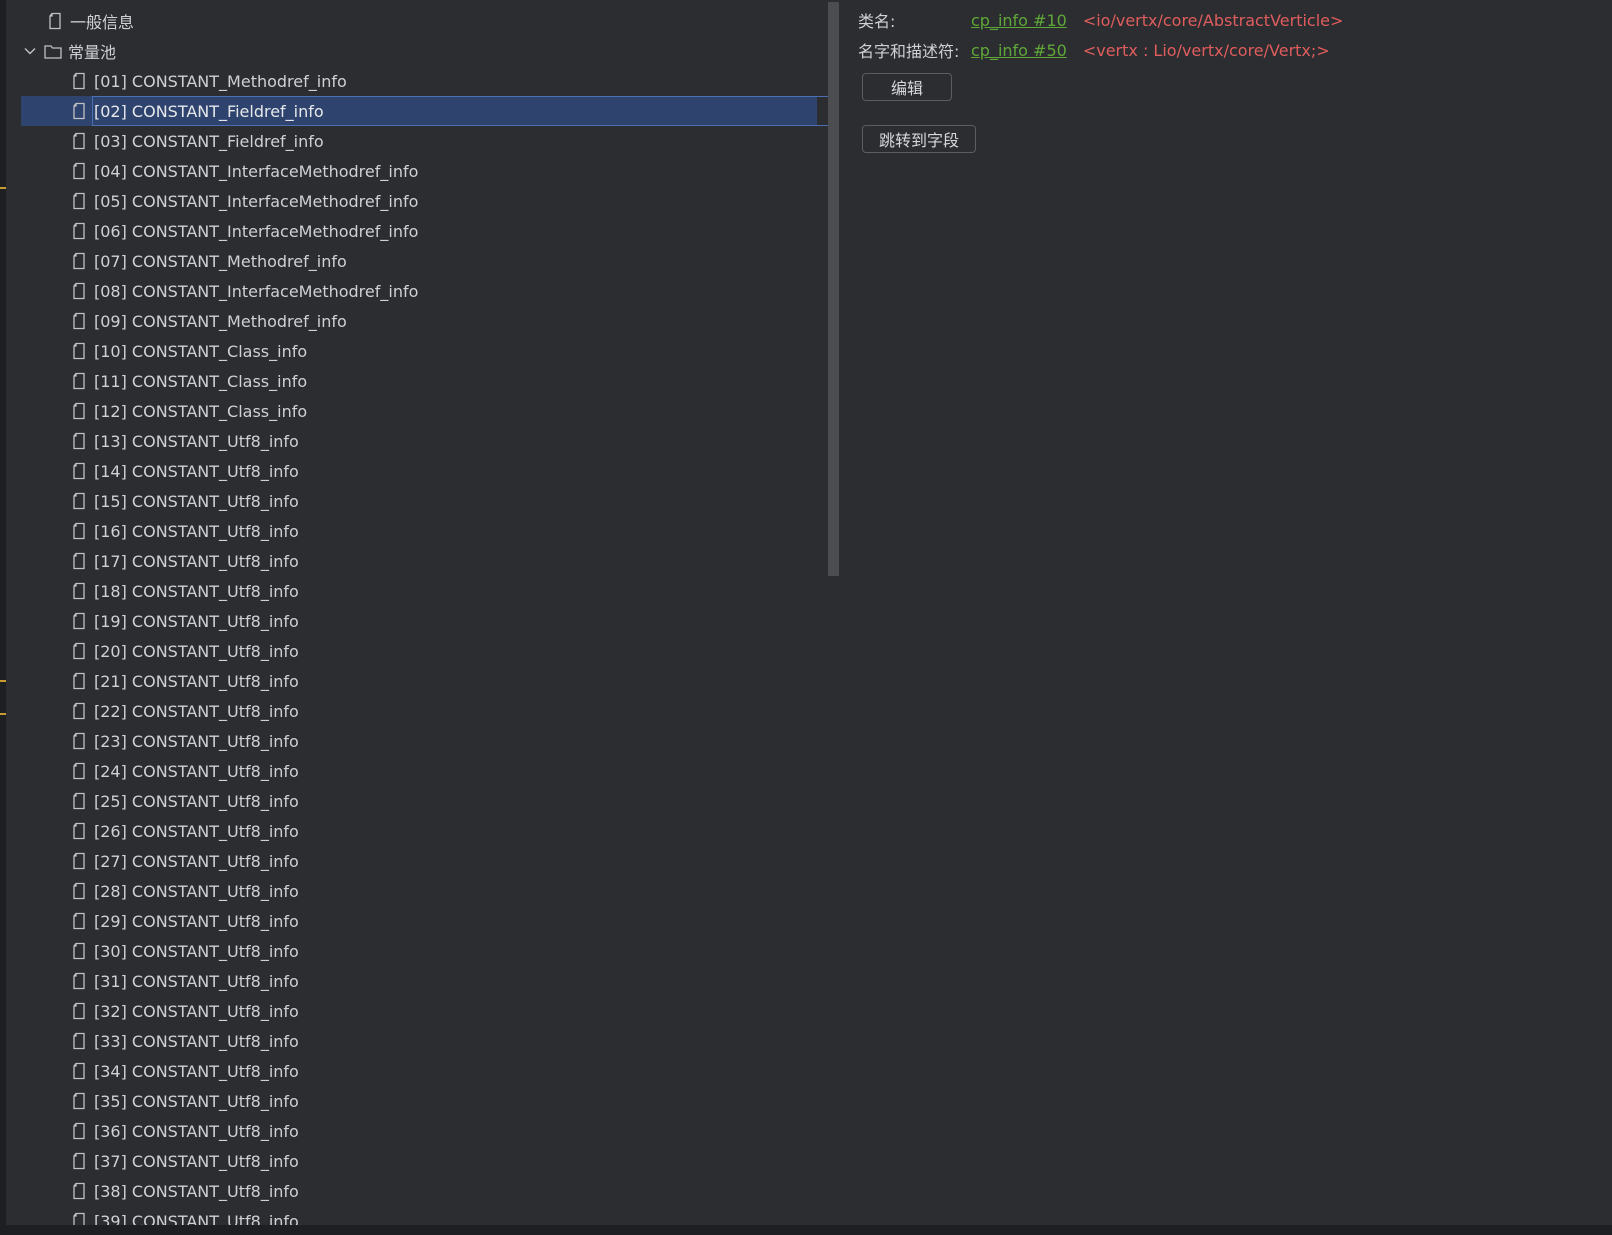 This screenshot has width=1612, height=1235. I want to click on tree-item-label: [18] CONSTANT_Utf8_info, so click(196, 591).